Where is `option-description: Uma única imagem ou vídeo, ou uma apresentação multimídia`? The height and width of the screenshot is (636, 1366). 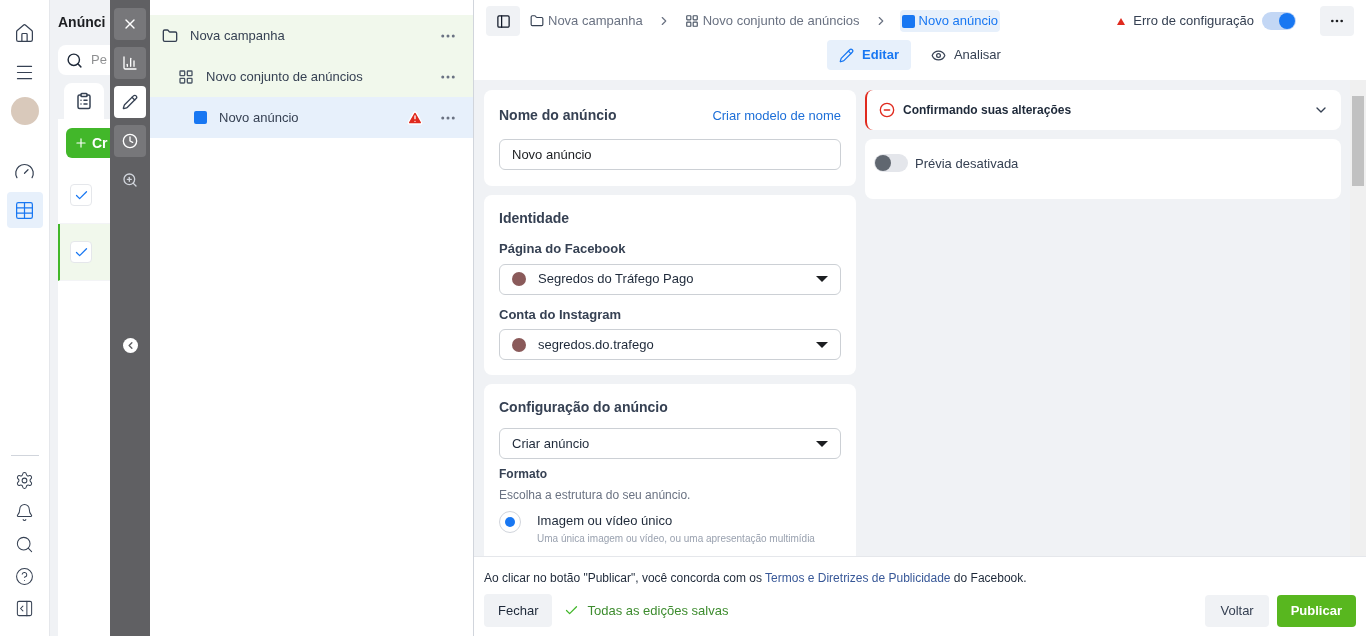 option-description: Uma única imagem ou vídeo, ou uma apresentação multimídia is located at coordinates (676, 538).